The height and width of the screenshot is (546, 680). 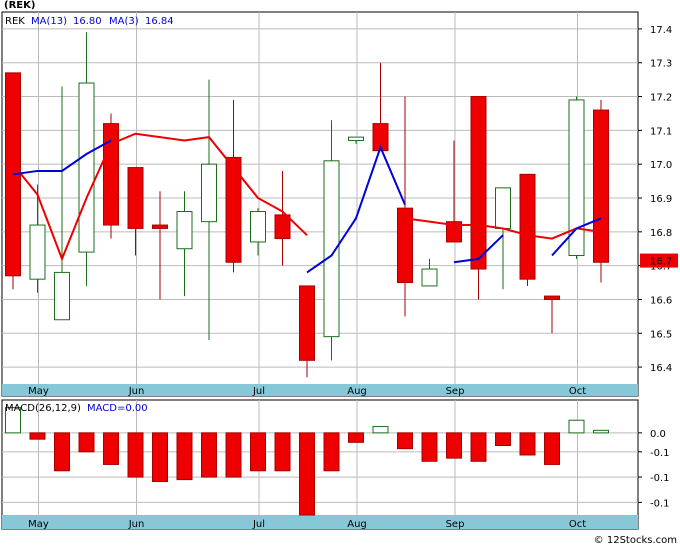 I want to click on month-label: Jun, so click(x=136, y=391).